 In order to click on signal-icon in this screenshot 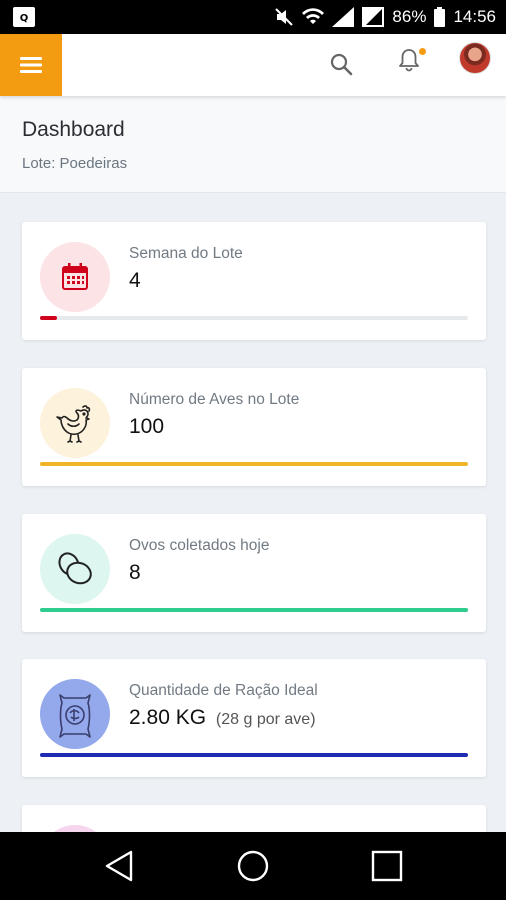, I will do `click(343, 17)`.